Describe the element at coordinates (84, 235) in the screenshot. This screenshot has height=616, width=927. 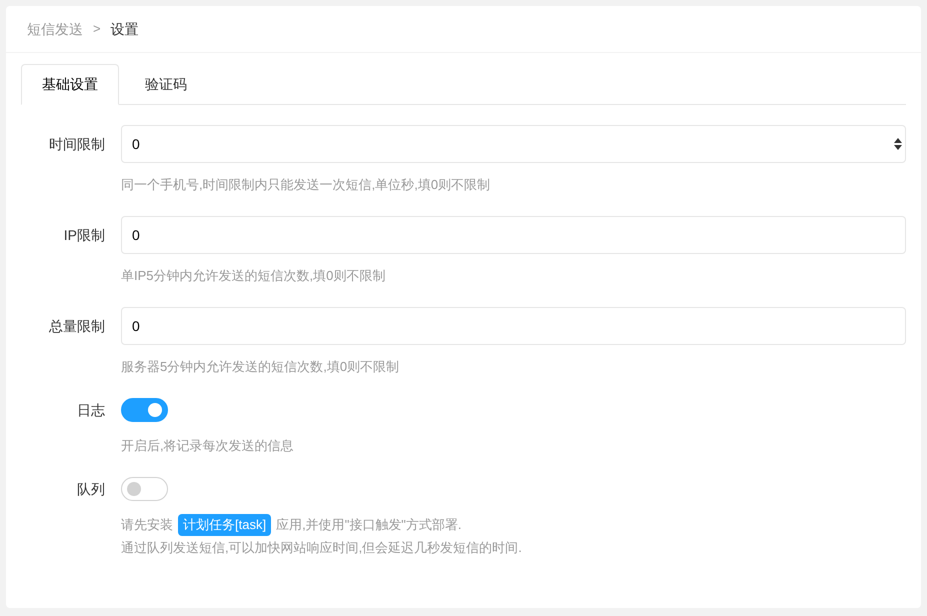
I see `field-label: IP限制` at that location.